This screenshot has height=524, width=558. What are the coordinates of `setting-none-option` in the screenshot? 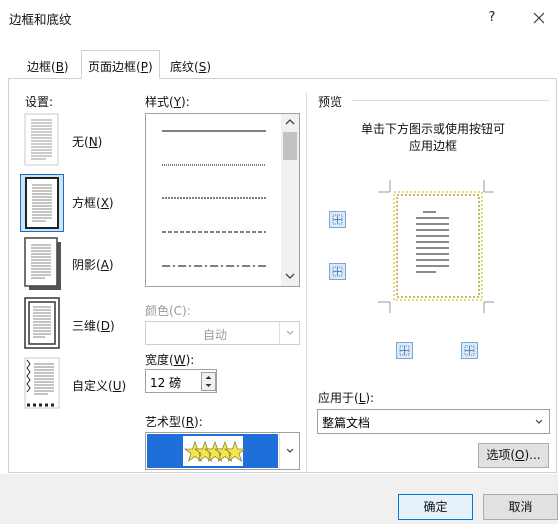 It's located at (42, 140).